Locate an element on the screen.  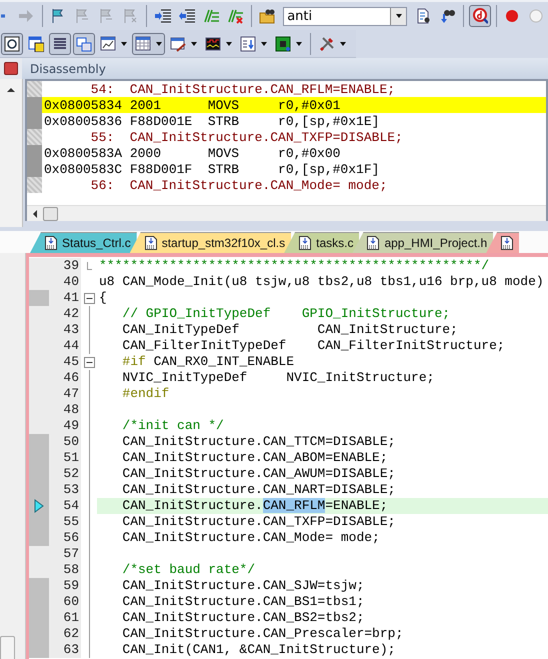
source-line-number: 54: is located at coordinates (103, 89).